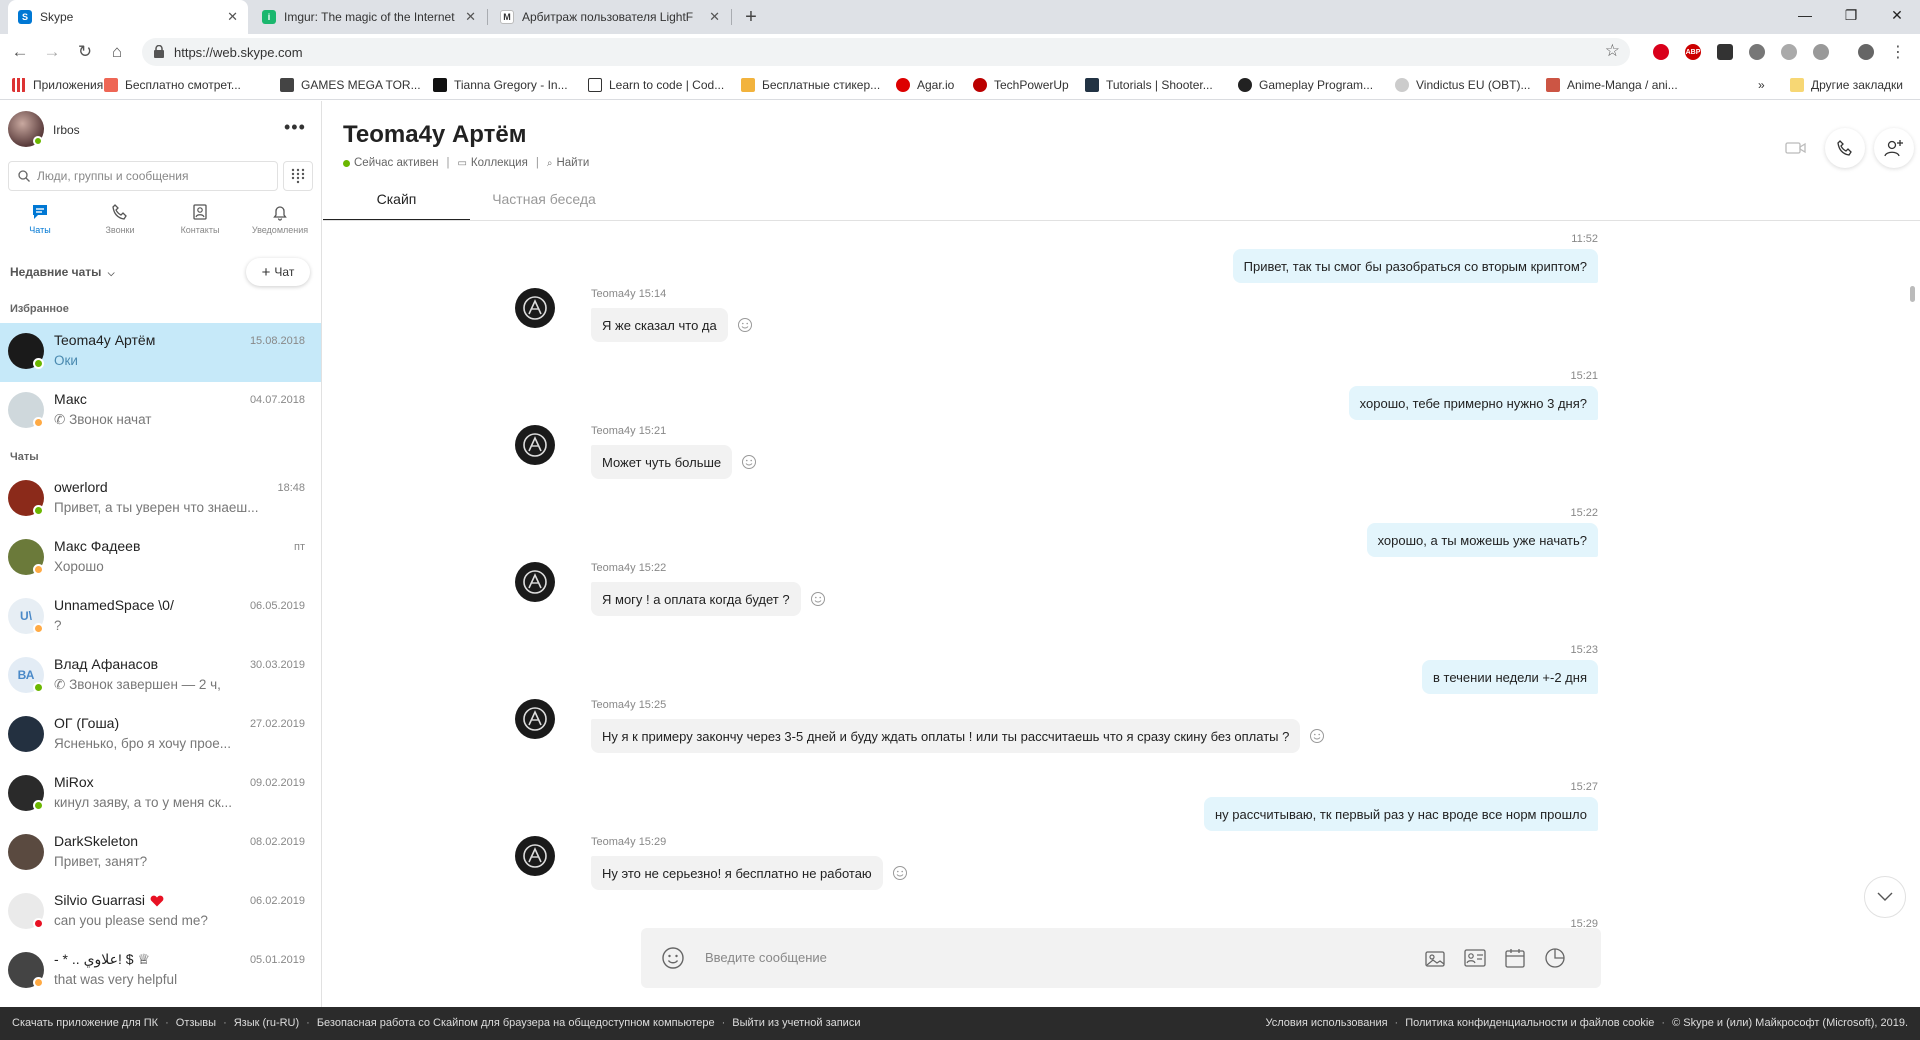  What do you see at coordinates (57, 85) in the screenshot?
I see `bookmark-apps: Приложения` at bounding box center [57, 85].